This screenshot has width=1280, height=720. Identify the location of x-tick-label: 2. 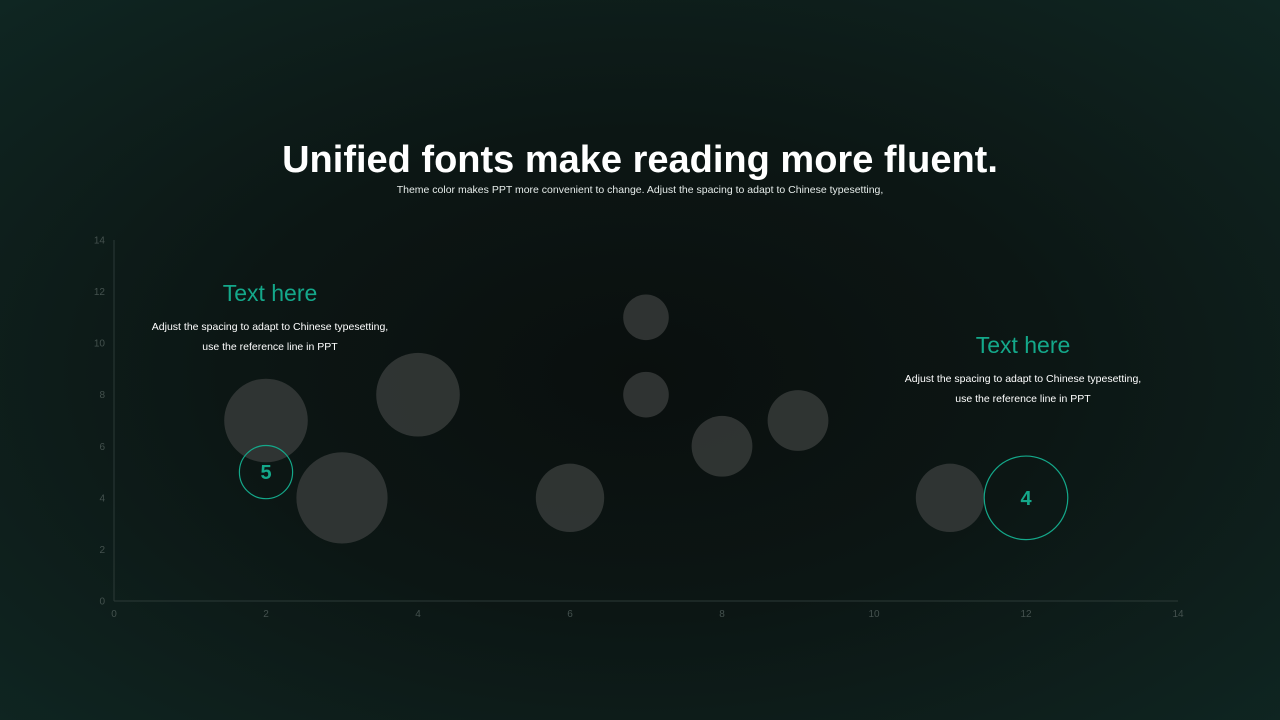
(266, 614).